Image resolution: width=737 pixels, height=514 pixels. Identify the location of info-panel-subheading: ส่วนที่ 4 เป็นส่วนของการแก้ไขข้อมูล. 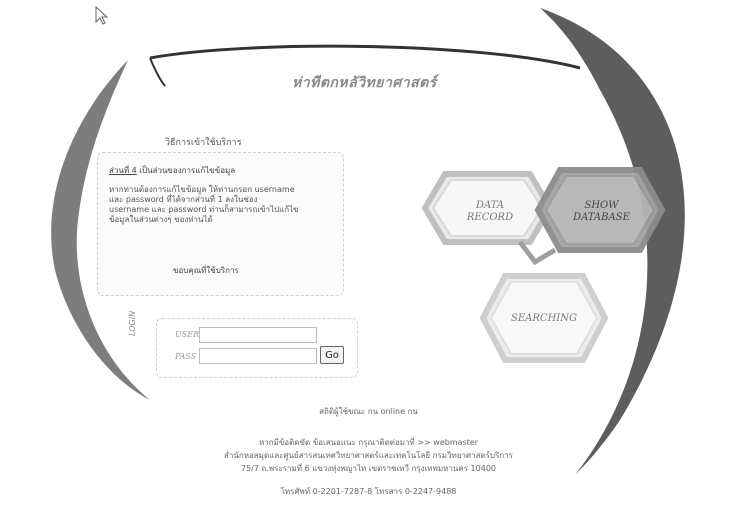
(172, 170).